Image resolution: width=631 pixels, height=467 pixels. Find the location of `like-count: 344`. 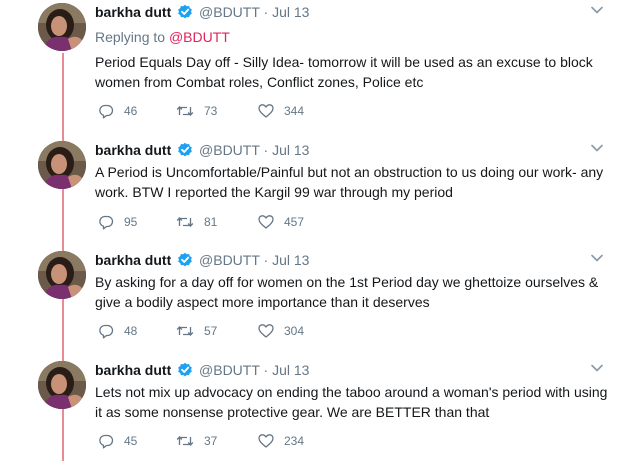

like-count: 344 is located at coordinates (294, 111).